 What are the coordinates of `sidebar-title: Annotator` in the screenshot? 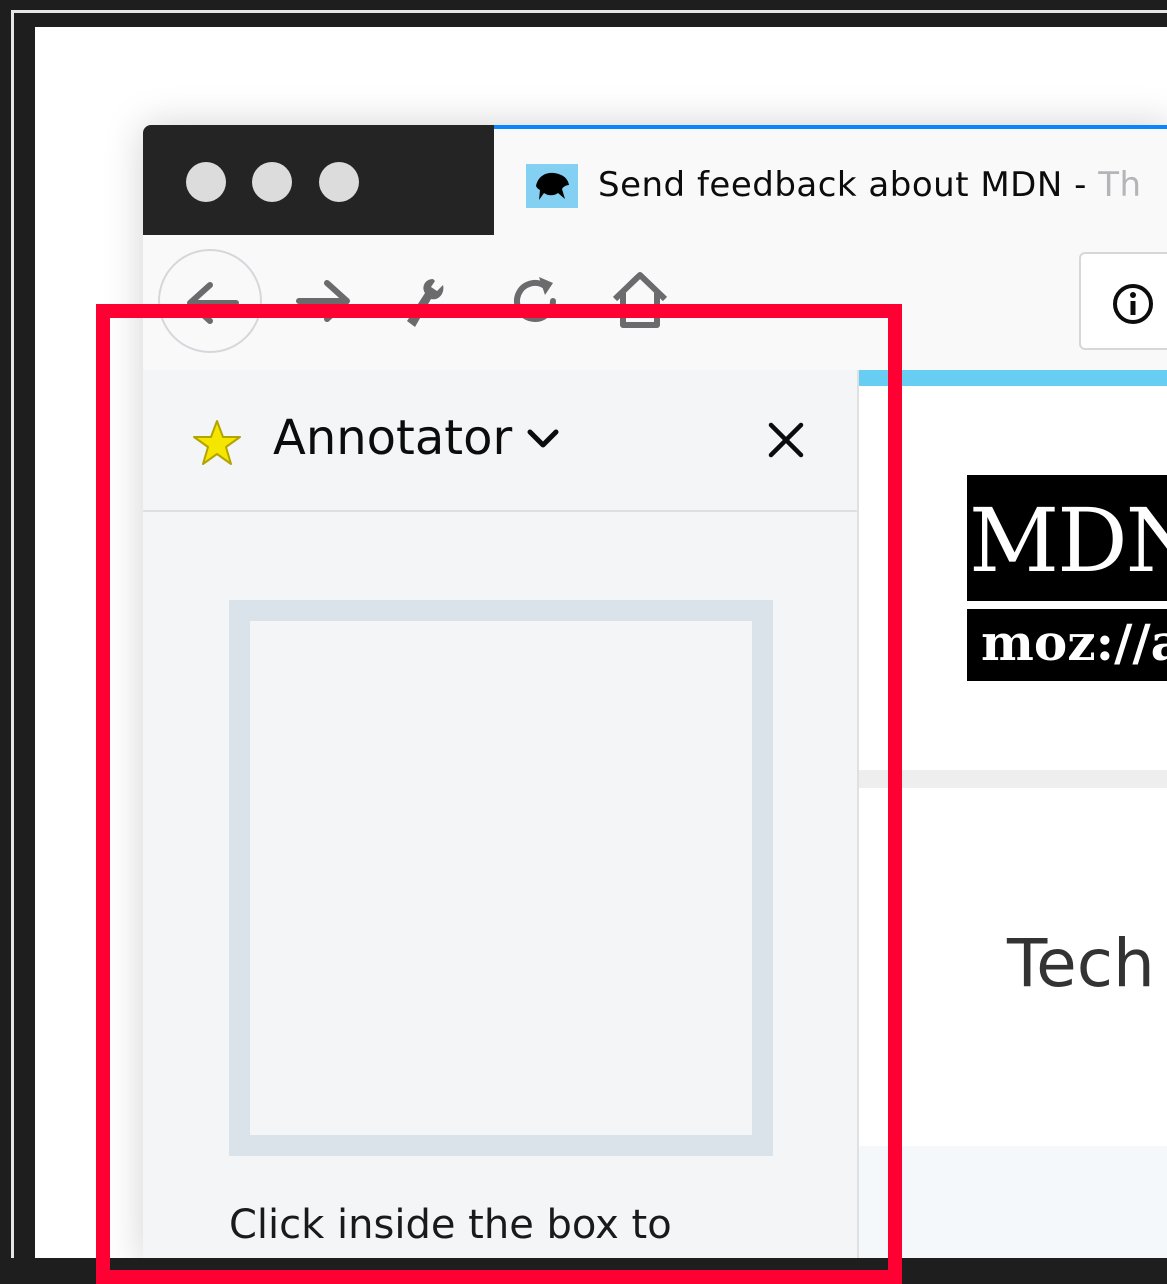 It's located at (392, 438).